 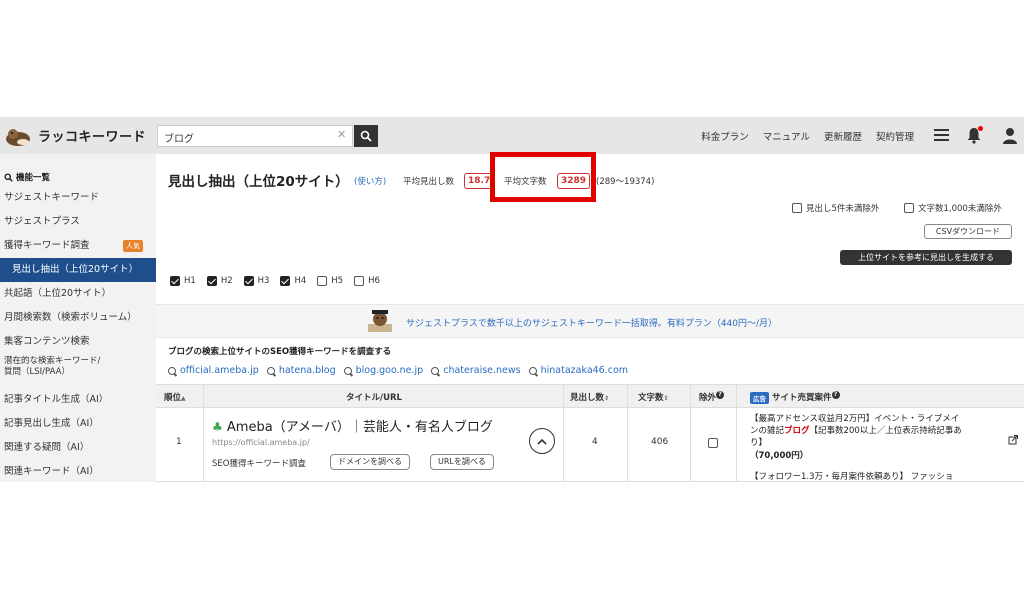 What do you see at coordinates (462, 462) in the screenshot?
I see `check-url-button: URLを調べる` at bounding box center [462, 462].